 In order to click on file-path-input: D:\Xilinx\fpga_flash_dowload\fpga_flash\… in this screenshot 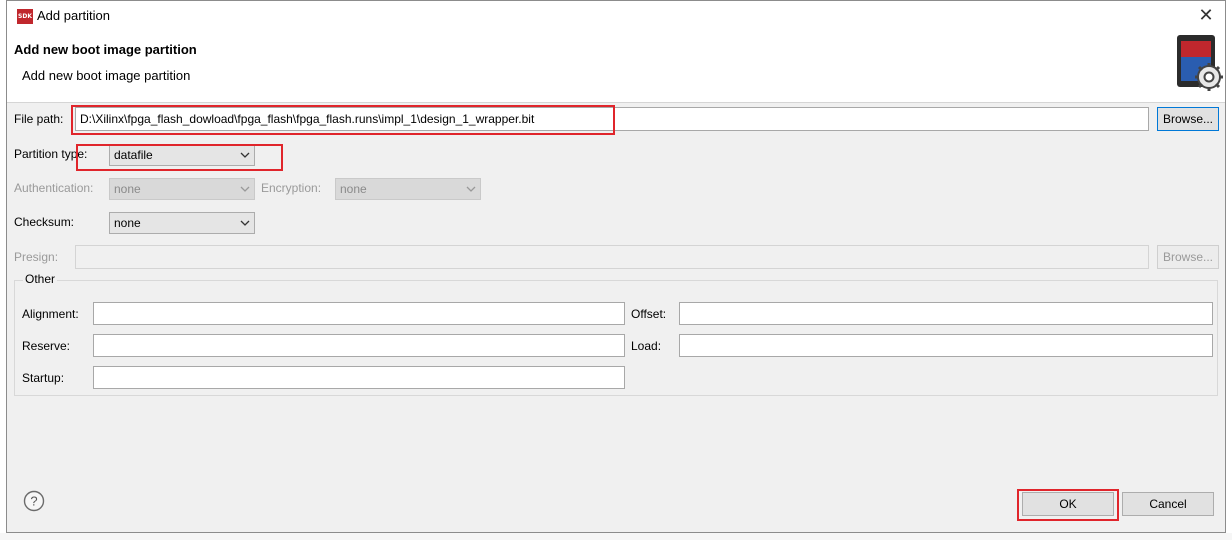, I will do `click(612, 119)`.